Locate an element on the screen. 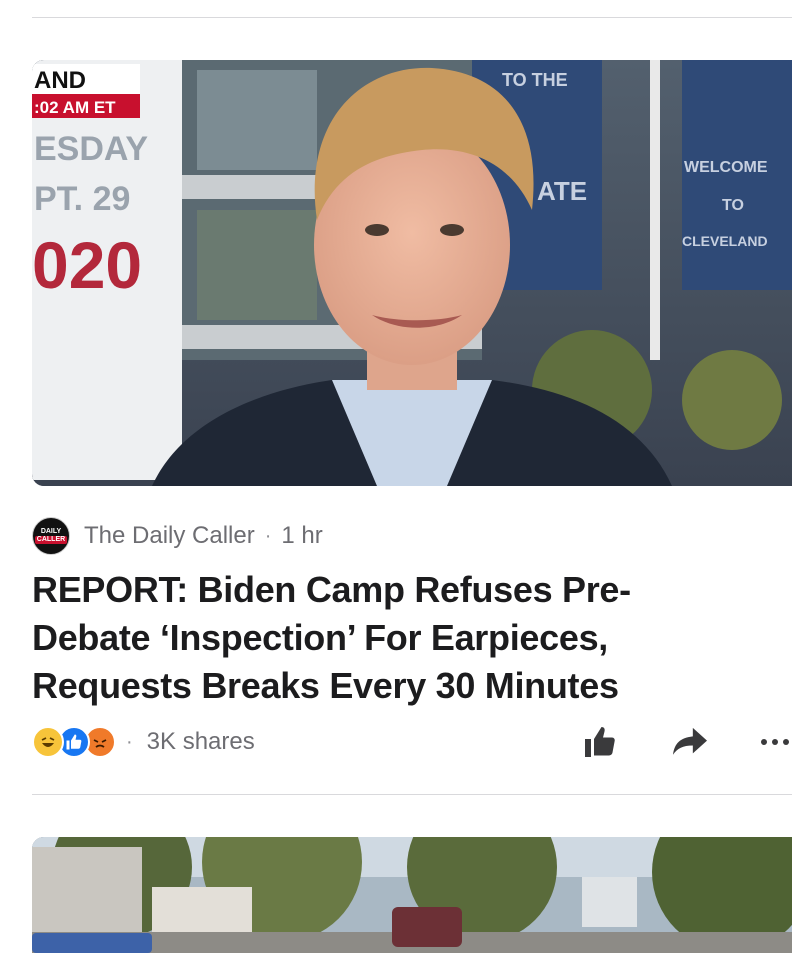  share-count: 3K shares is located at coordinates (201, 742).